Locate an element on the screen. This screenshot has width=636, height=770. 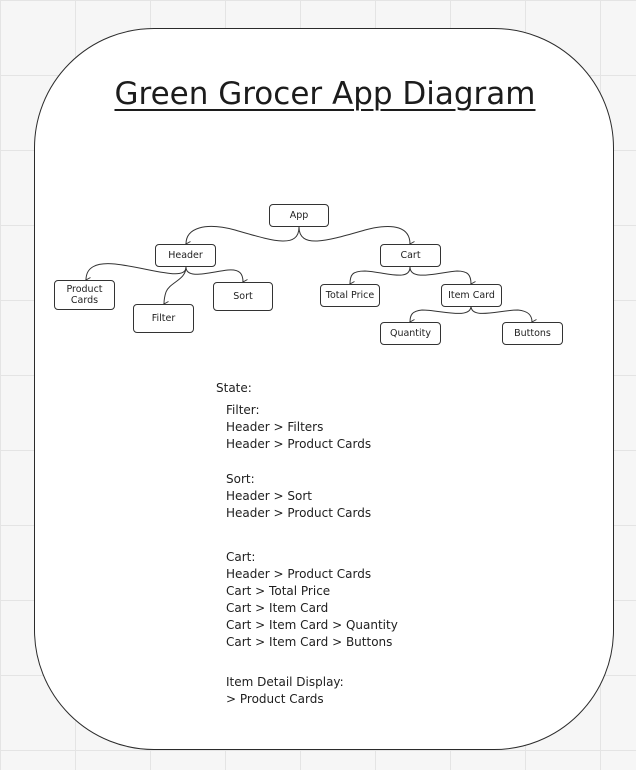
state-cart-label: Cart: is located at coordinates (241, 557).